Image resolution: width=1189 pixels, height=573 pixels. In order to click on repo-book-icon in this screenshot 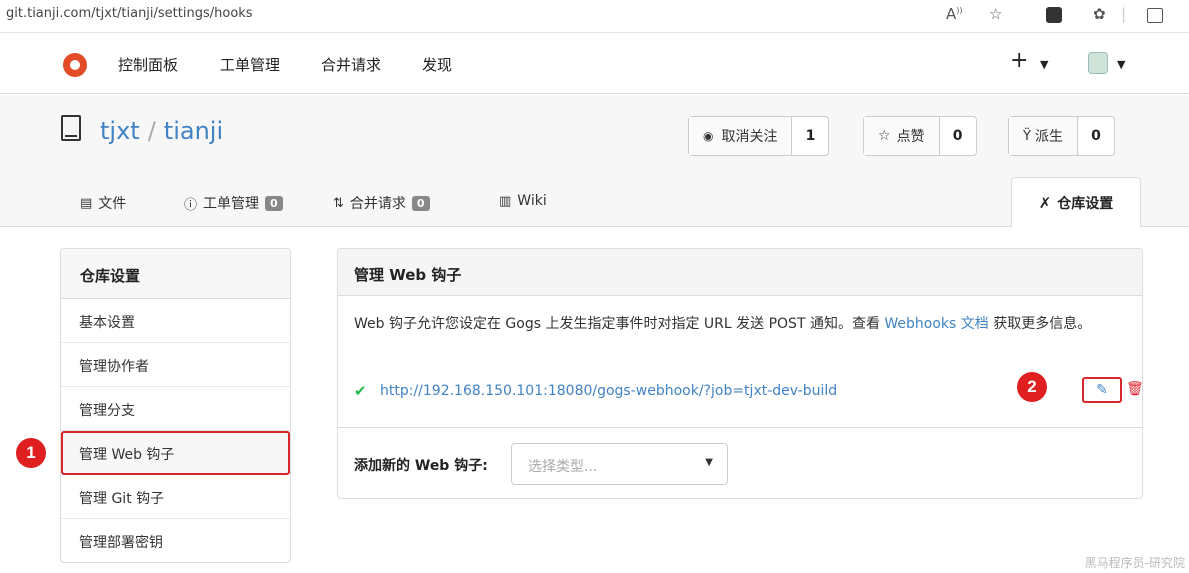, I will do `click(71, 128)`.